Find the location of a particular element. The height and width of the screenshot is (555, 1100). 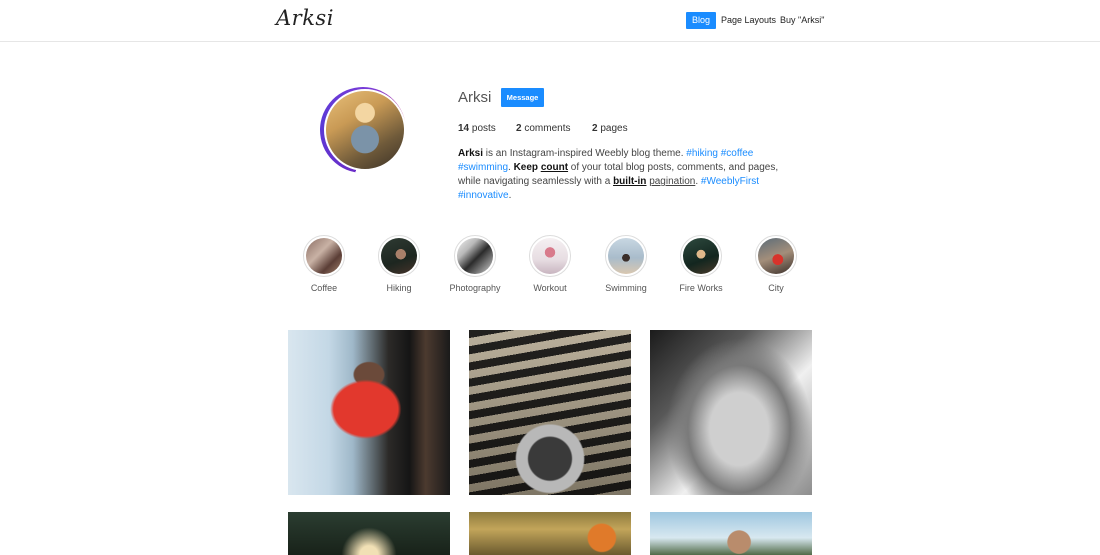

bio-underline: pagination is located at coordinates (672, 181).